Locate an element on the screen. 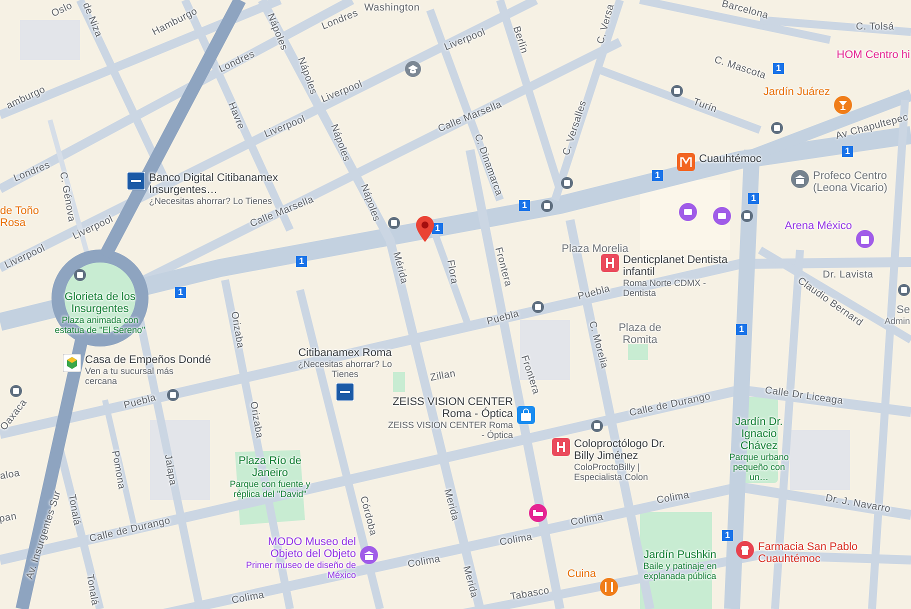 The image size is (911, 609). place-description: Roma Norte CDMX - Dentista is located at coordinates (665, 288).